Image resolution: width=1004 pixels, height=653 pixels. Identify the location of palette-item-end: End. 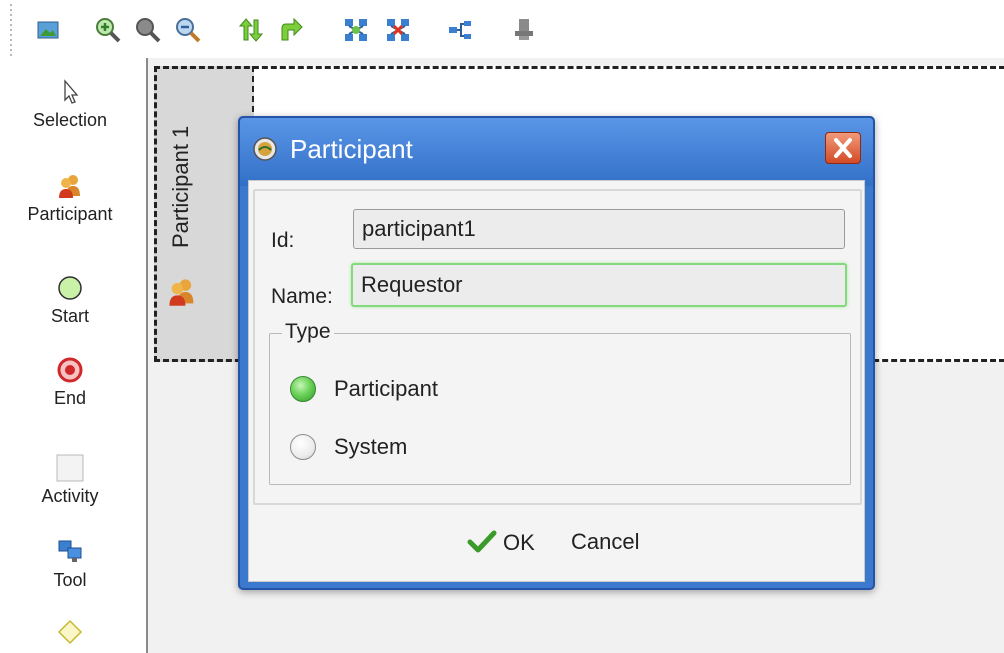
(70, 382).